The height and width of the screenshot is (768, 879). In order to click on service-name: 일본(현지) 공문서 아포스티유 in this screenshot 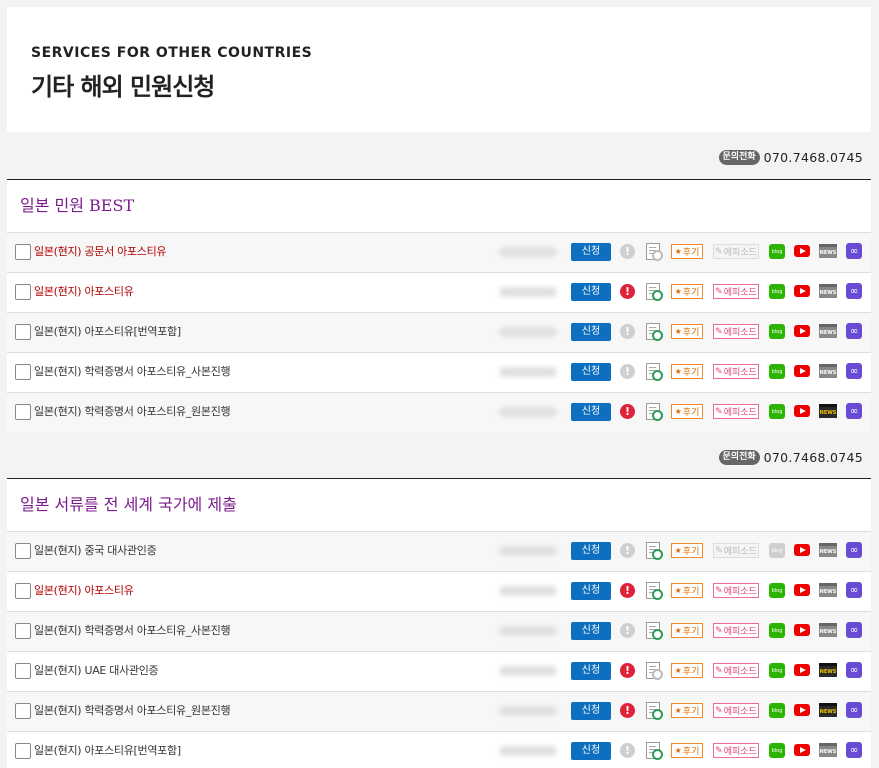, I will do `click(100, 251)`.